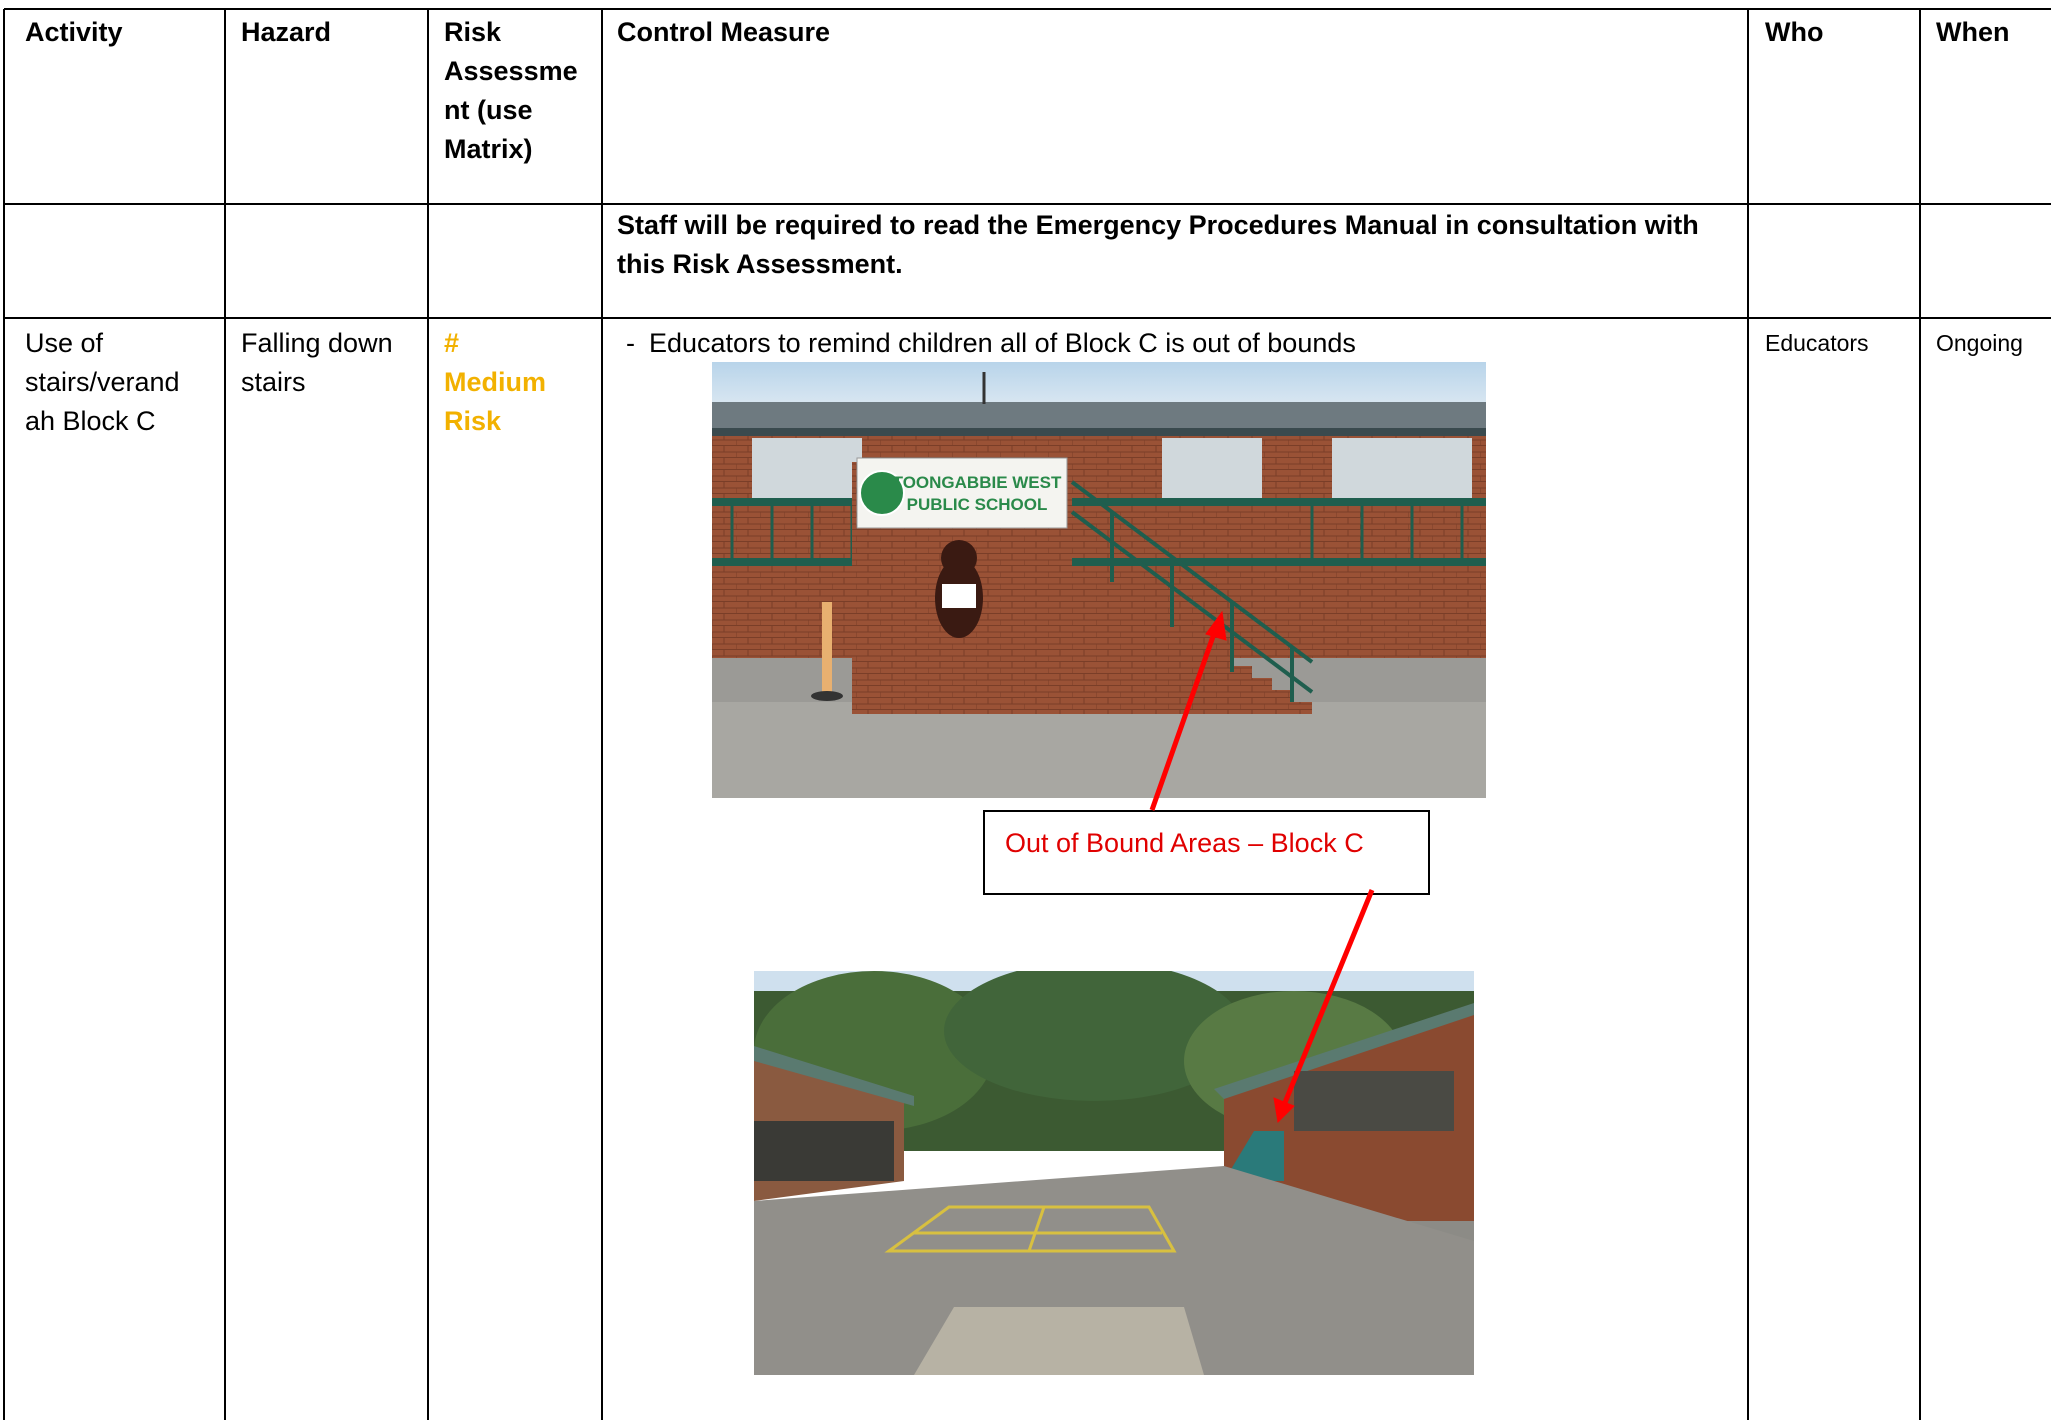  What do you see at coordinates (1973, 32) in the screenshot?
I see `header-when: When` at bounding box center [1973, 32].